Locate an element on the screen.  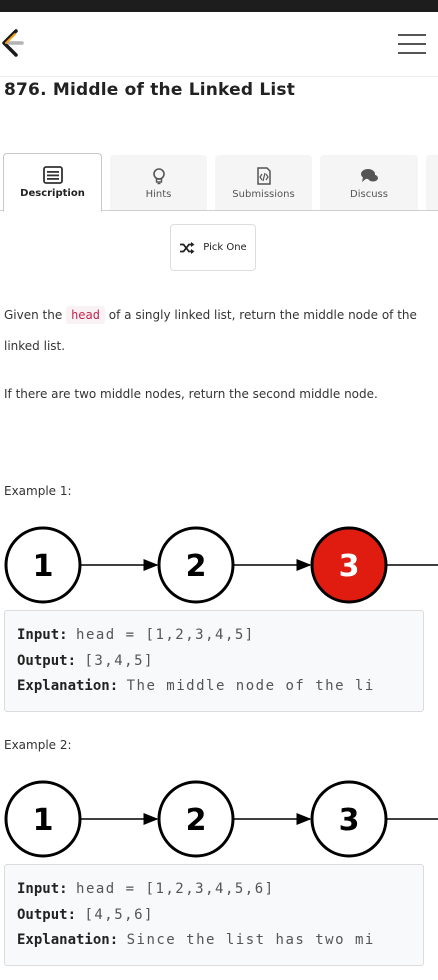
tab-submissions: Submissions is located at coordinates (263, 183).